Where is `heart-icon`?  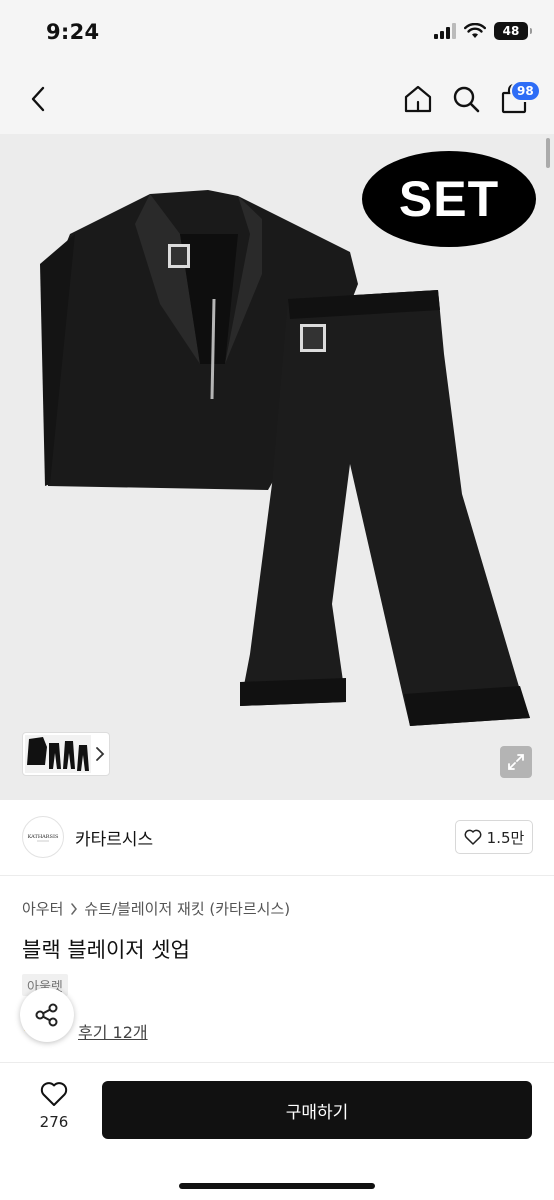
heart-icon is located at coordinates (54, 1094).